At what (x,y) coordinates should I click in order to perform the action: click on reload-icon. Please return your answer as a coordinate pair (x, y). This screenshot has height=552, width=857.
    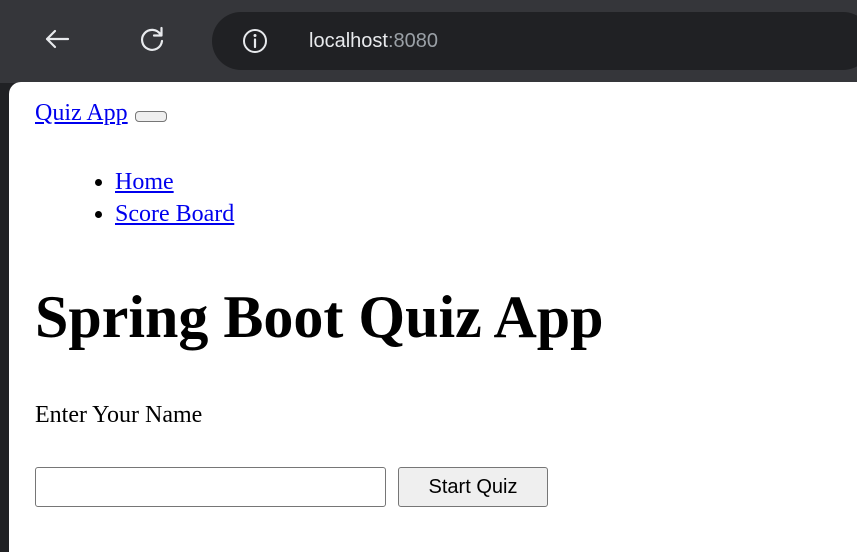
    Looking at the image, I should click on (152, 38).